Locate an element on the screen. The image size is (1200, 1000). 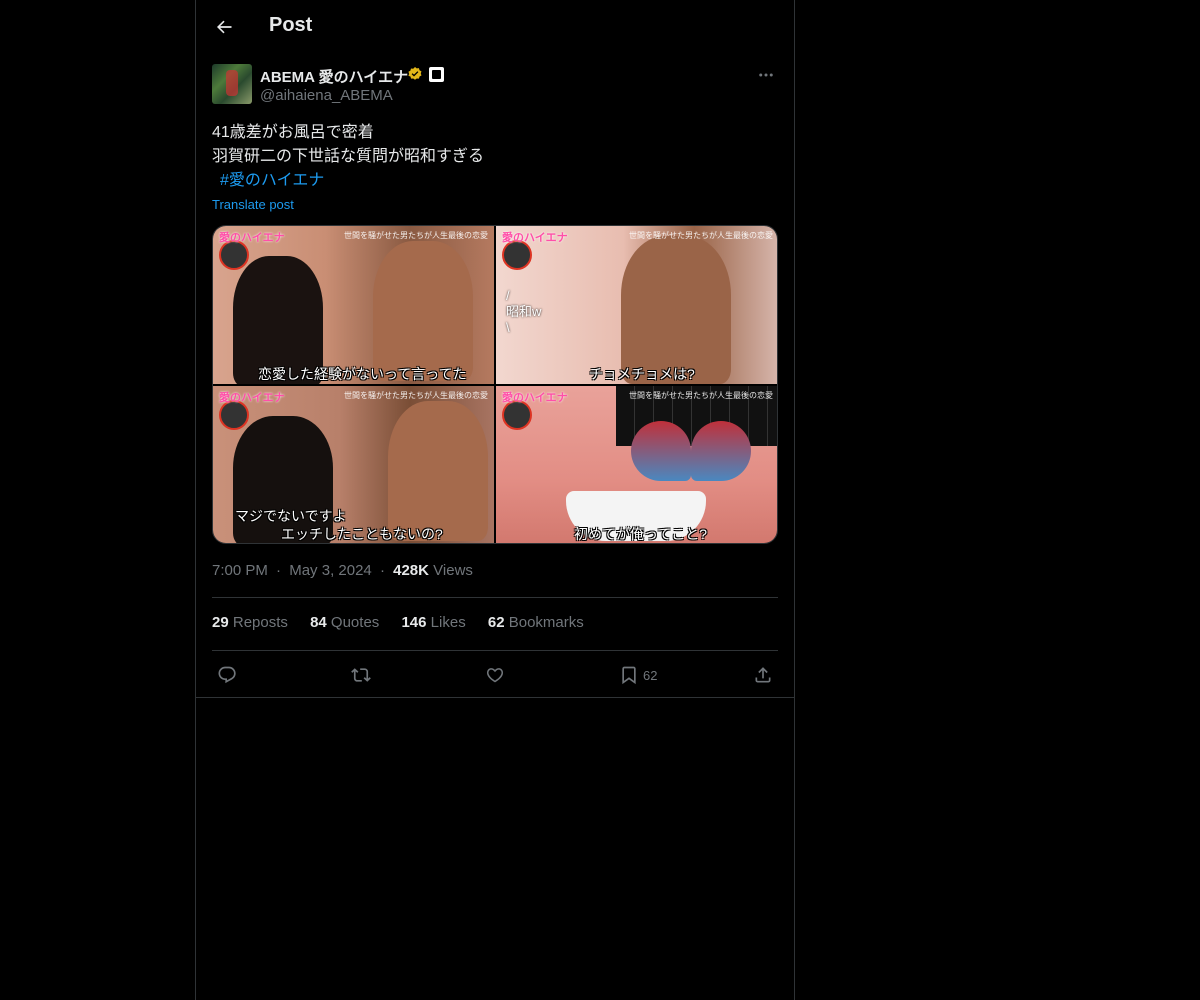
quotes-count: 84 is located at coordinates (318, 622).